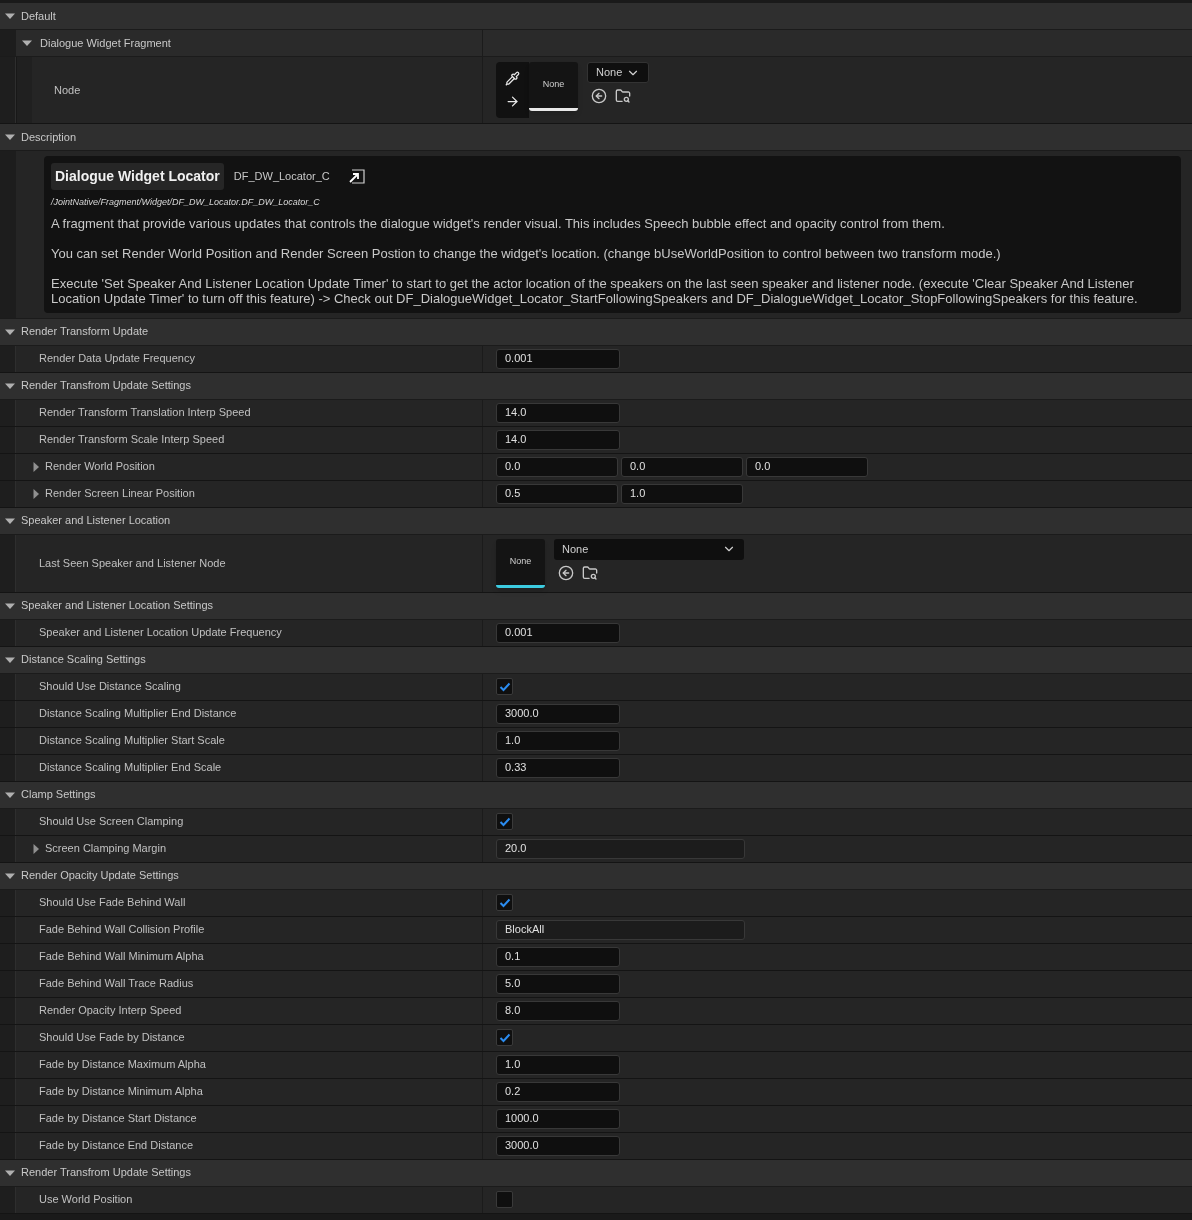  Describe the element at coordinates (85, 1200) in the screenshot. I see `property-label: Use World Position` at that location.